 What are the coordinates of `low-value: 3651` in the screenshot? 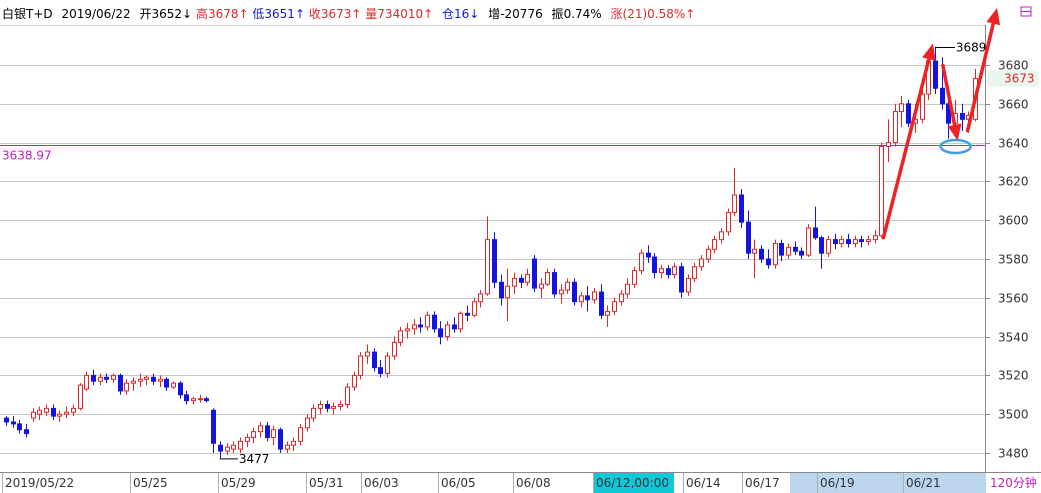 It's located at (279, 14).